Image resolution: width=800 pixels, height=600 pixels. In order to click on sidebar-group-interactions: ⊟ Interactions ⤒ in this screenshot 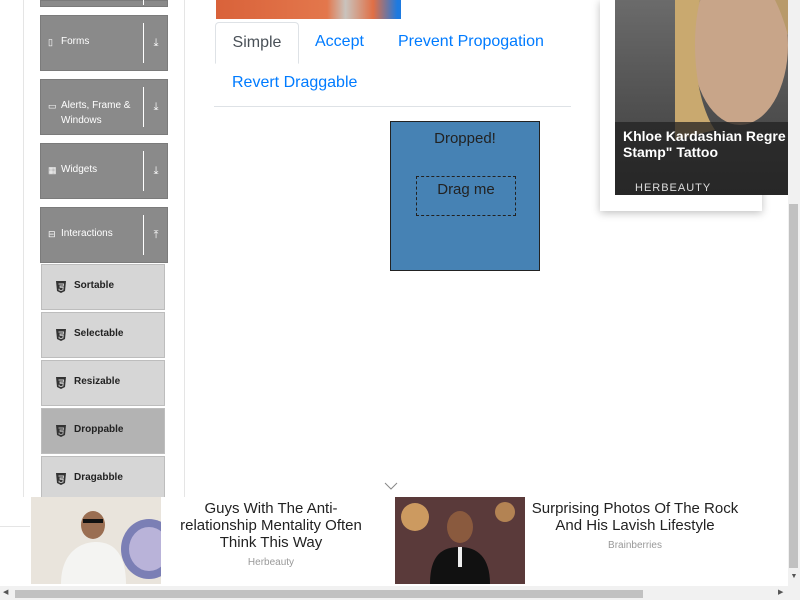, I will do `click(104, 235)`.